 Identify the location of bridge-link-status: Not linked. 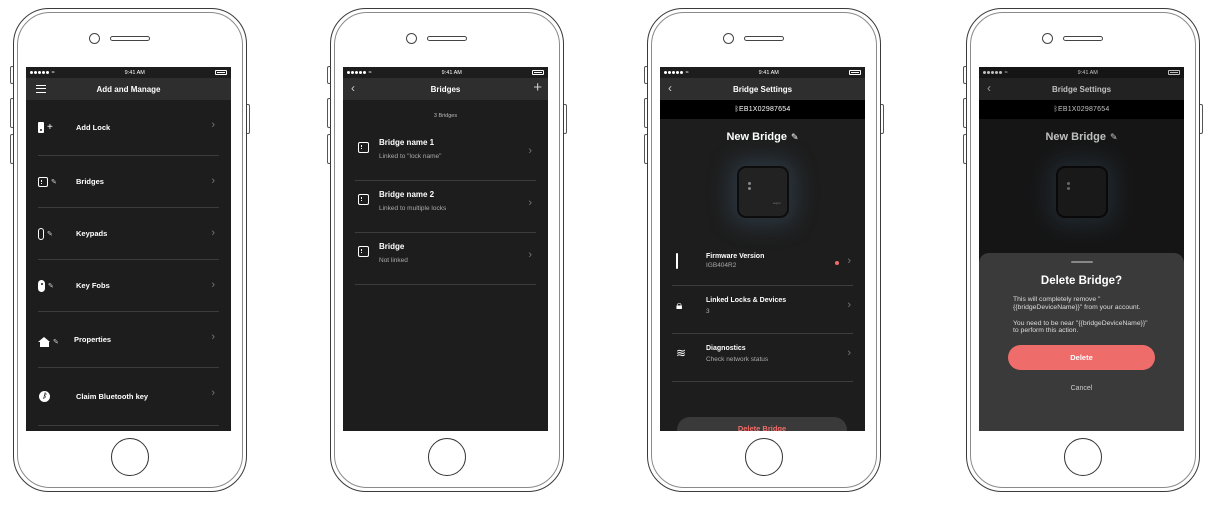
(393, 260).